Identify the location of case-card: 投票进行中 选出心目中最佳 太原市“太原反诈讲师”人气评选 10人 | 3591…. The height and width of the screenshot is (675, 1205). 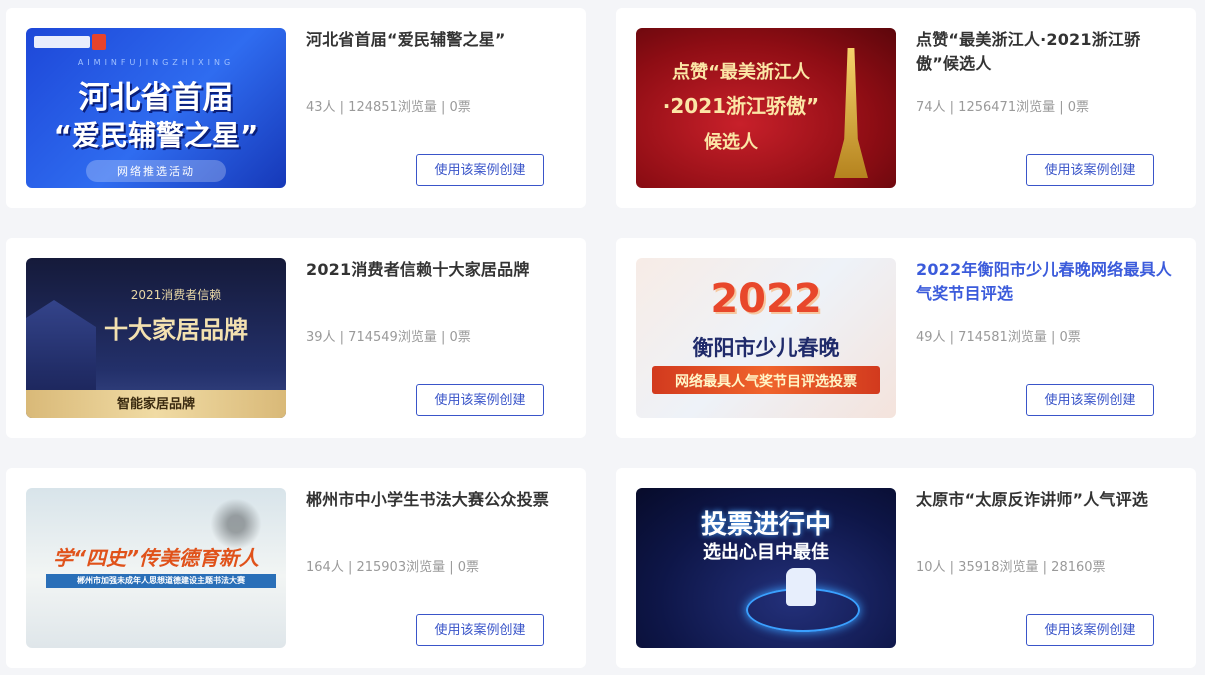
(906, 568).